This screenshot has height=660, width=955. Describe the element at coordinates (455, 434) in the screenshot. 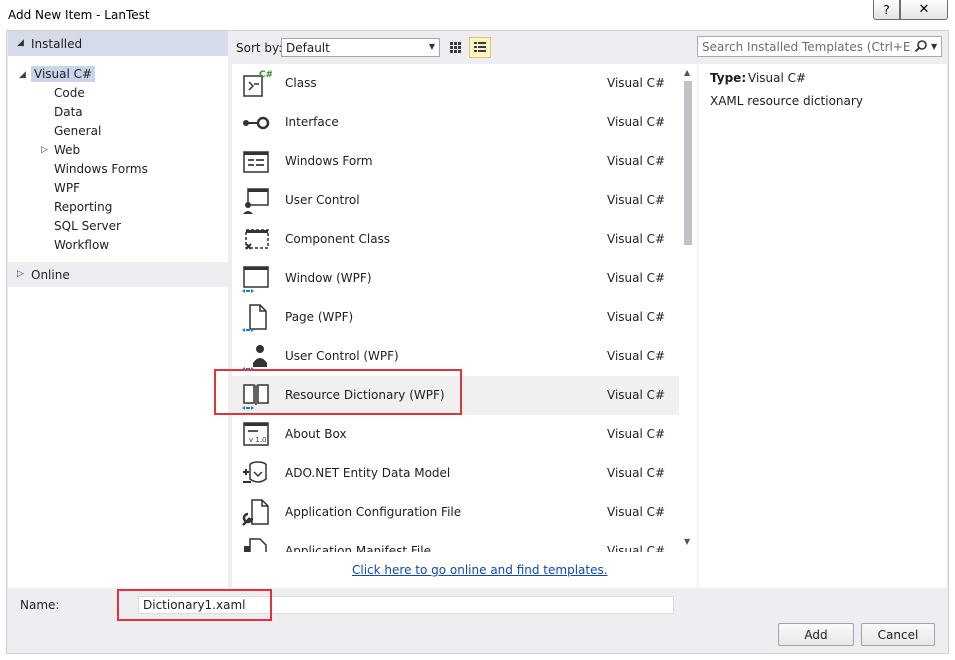

I see `template-row-about-box: v 1.0 About Box Visual C#` at that location.